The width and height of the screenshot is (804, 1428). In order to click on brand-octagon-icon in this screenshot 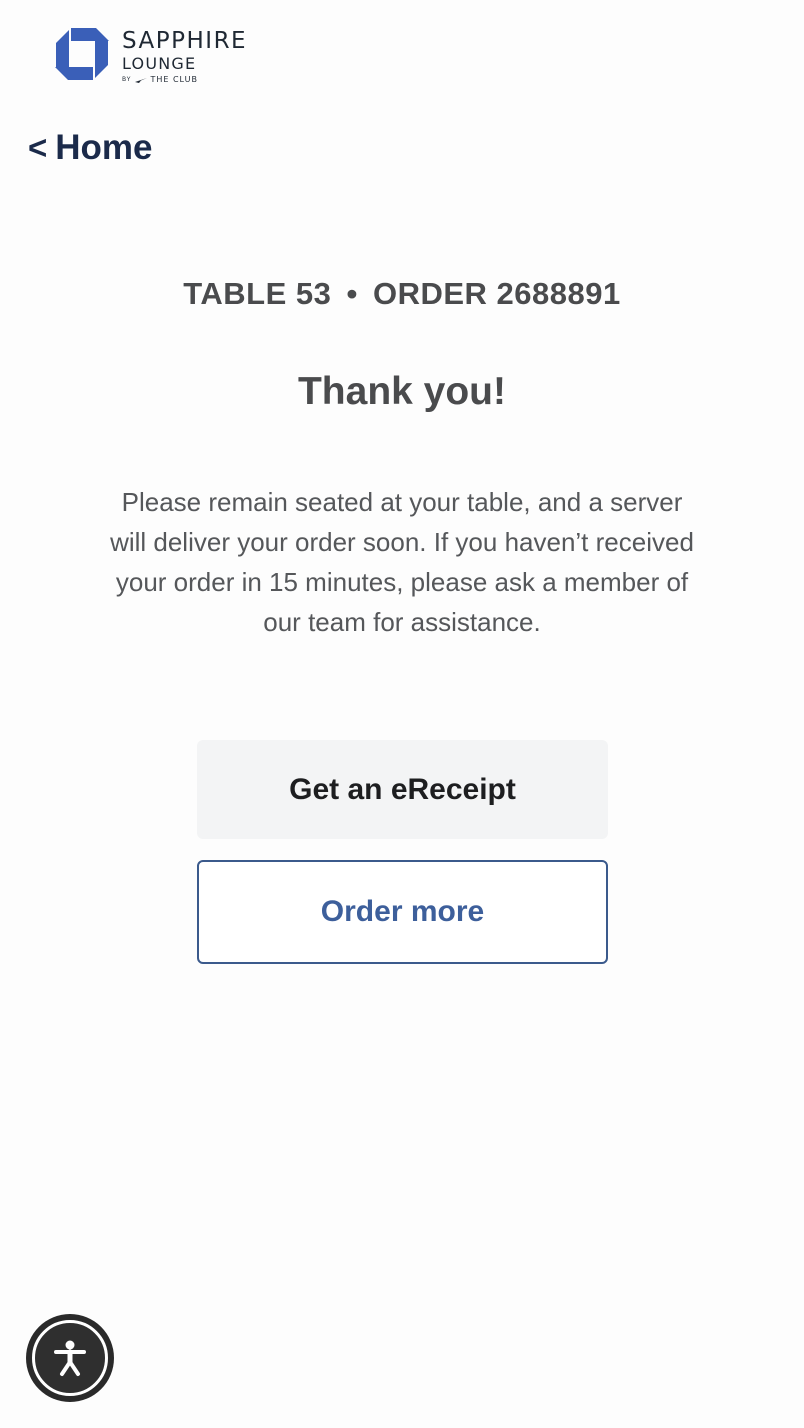, I will do `click(82, 54)`.